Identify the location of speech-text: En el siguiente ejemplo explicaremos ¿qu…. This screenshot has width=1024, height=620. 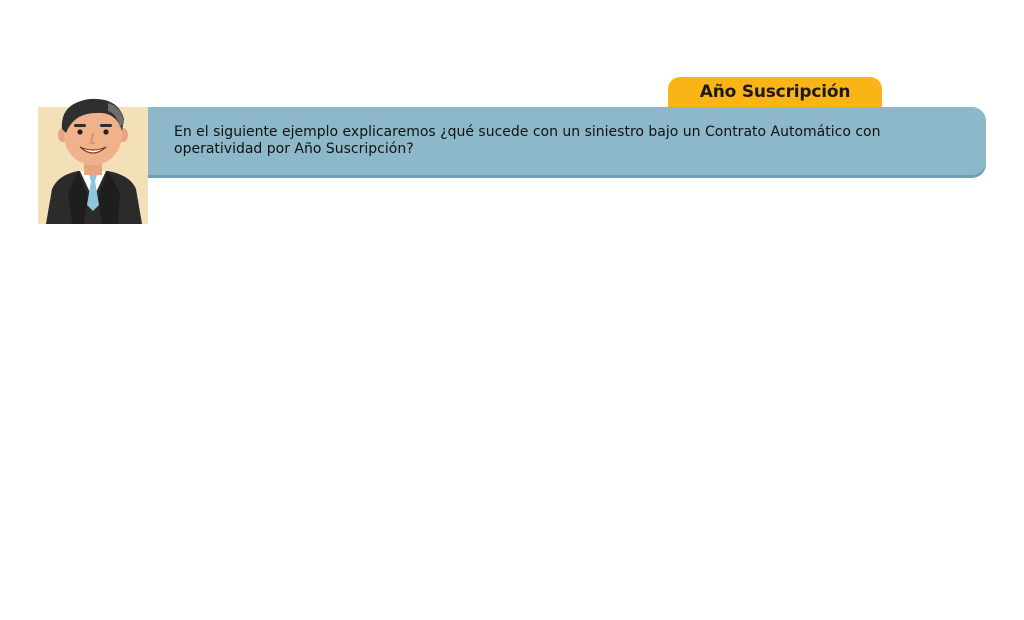
(527, 140).